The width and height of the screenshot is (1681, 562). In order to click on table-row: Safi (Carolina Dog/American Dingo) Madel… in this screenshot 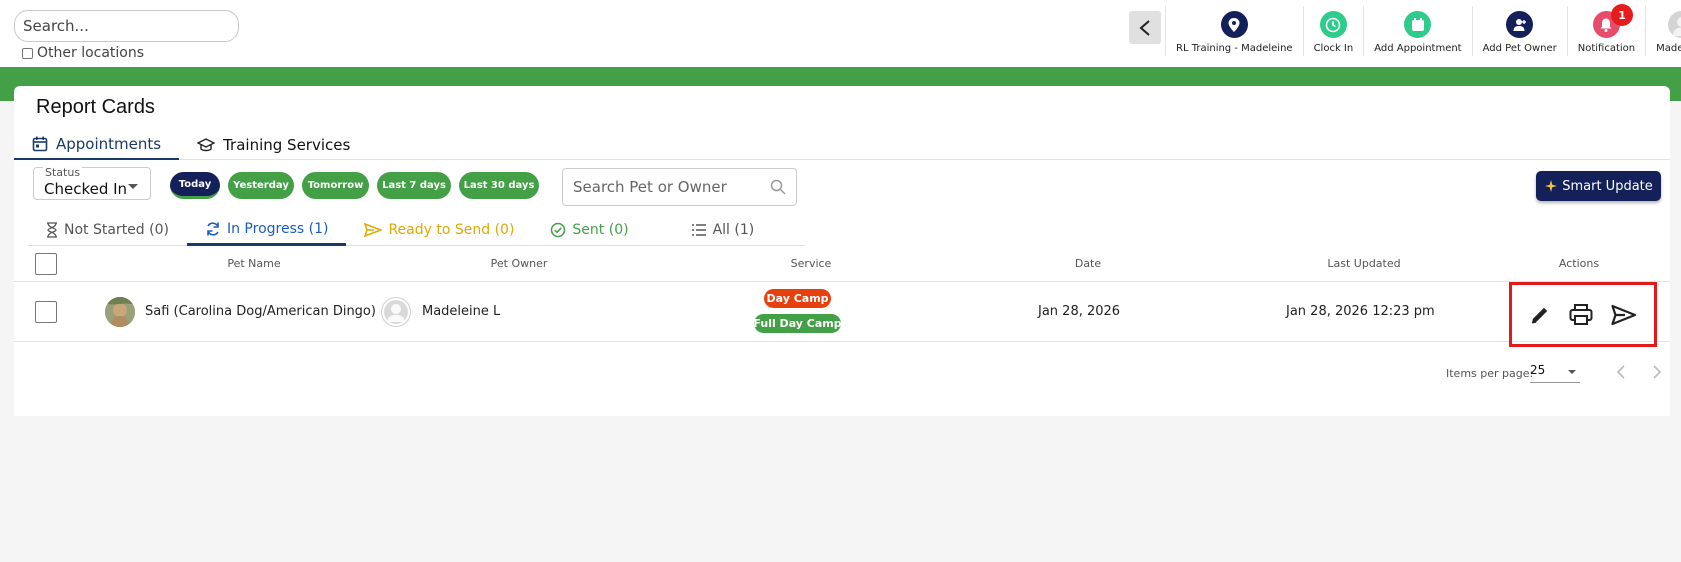, I will do `click(842, 314)`.